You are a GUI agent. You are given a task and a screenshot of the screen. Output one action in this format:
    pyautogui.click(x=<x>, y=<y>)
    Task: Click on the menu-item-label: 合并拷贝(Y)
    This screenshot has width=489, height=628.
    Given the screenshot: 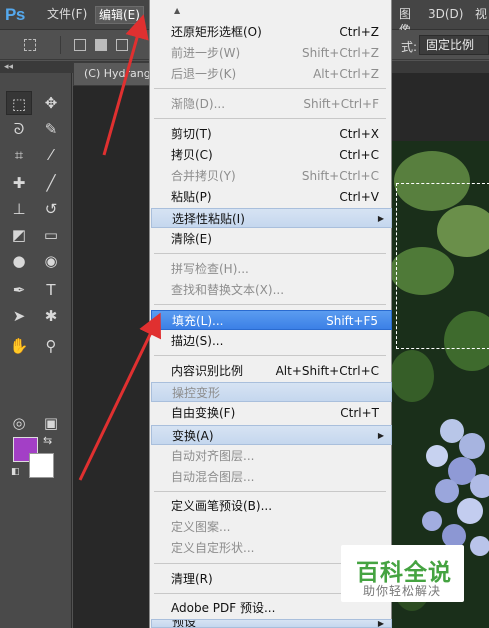 What is the action you would take?
    pyautogui.click(x=203, y=176)
    